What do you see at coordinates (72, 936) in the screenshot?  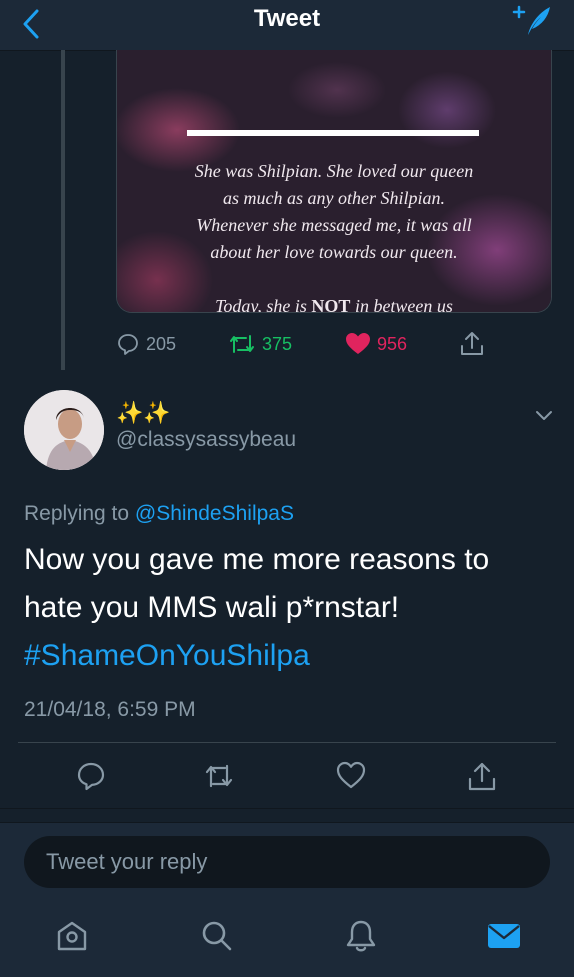 I see `home-icon` at bounding box center [72, 936].